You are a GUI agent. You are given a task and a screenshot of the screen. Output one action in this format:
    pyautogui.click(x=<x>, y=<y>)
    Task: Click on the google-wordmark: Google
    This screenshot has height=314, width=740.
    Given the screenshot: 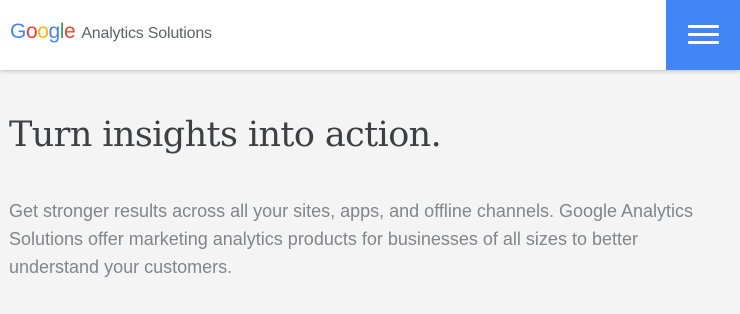 What is the action you would take?
    pyautogui.click(x=43, y=32)
    